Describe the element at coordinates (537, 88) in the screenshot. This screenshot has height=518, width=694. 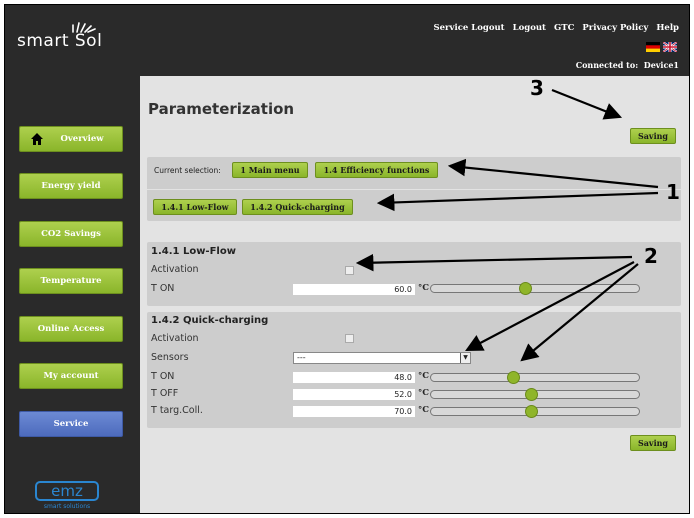
I see `annotation-number-3: 3` at that location.